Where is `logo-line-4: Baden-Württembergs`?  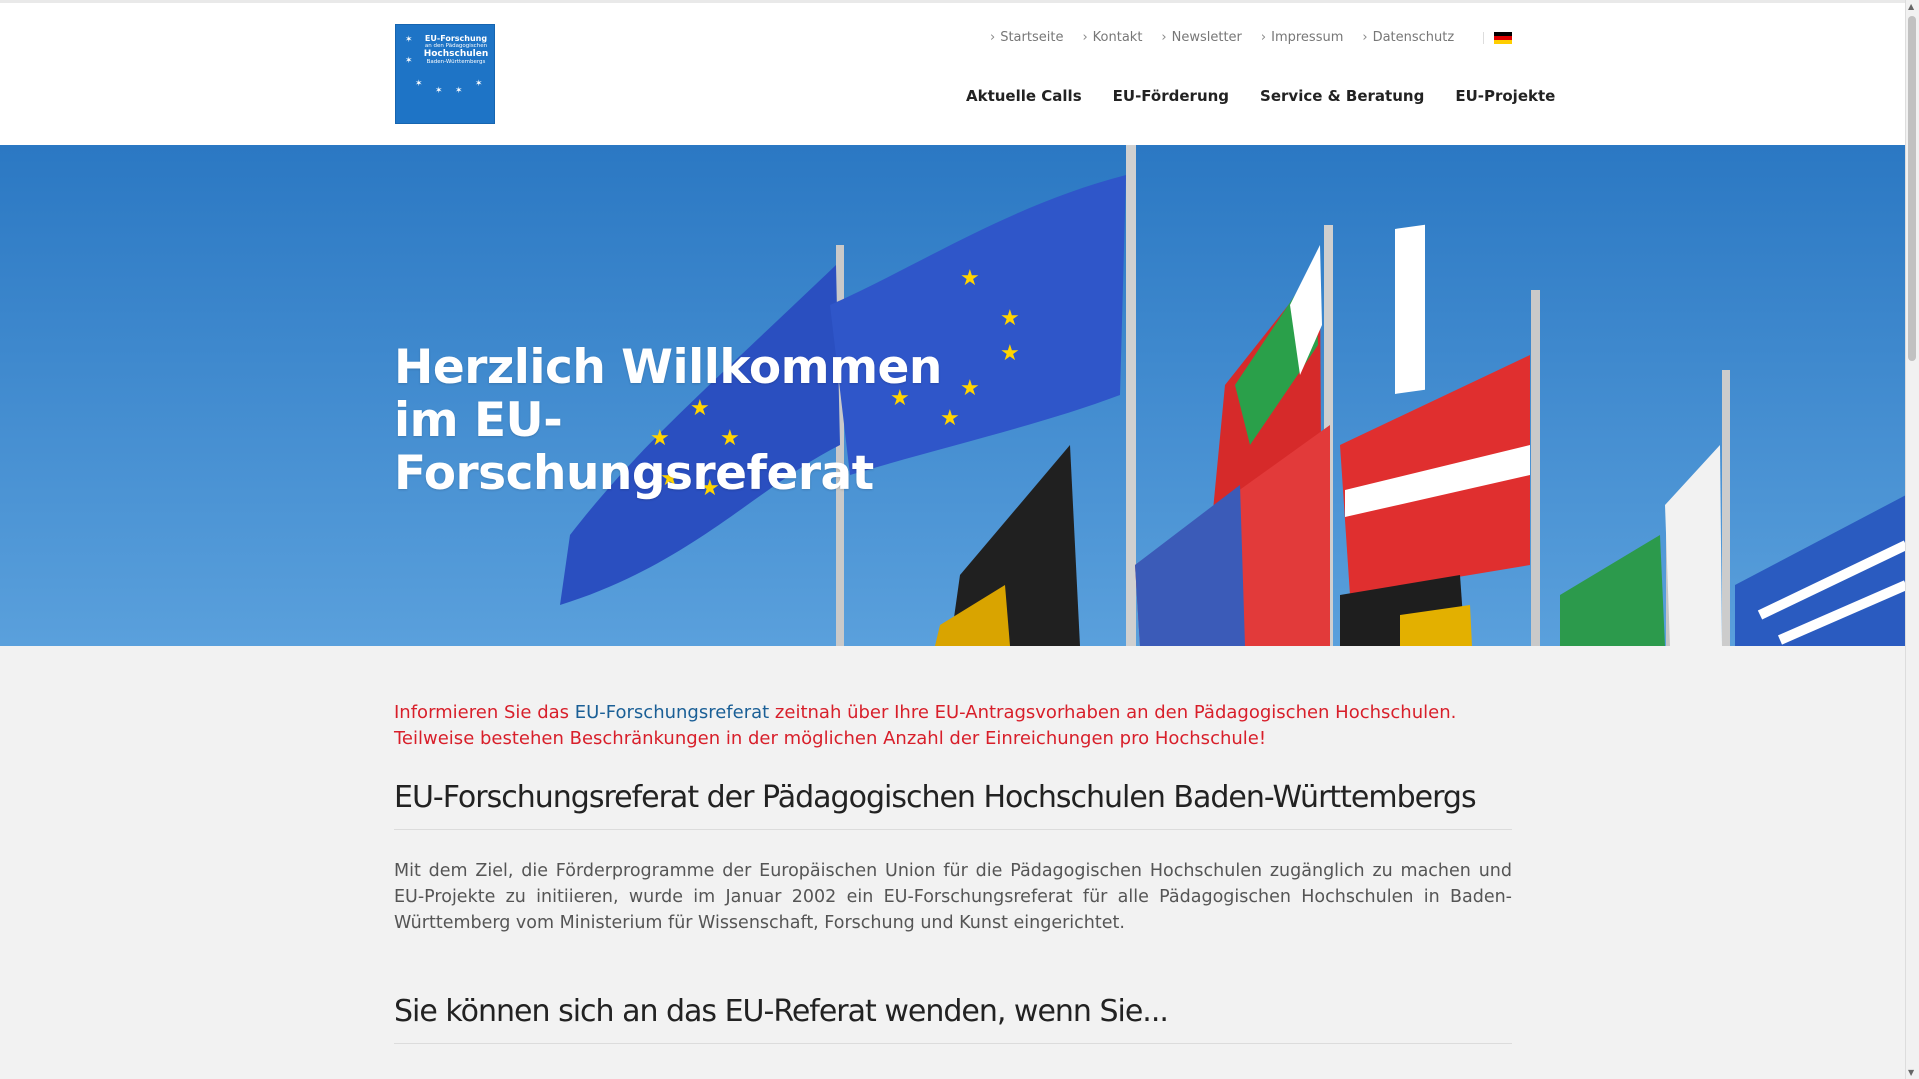 logo-line-4: Baden-Württembergs is located at coordinates (456, 62).